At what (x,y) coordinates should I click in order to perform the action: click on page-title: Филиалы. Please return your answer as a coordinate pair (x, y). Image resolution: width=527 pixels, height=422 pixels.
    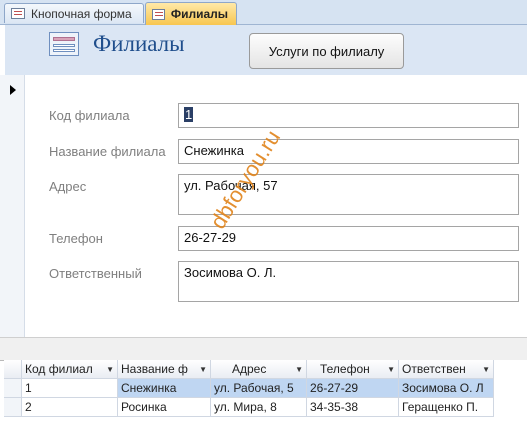
    Looking at the image, I should click on (139, 43).